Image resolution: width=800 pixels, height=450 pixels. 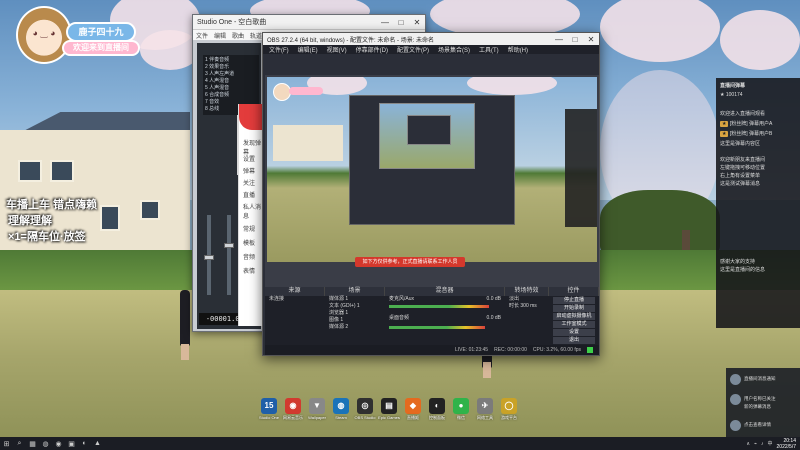 I want to click on chat-menu-item: 设置, so click(x=249, y=158).